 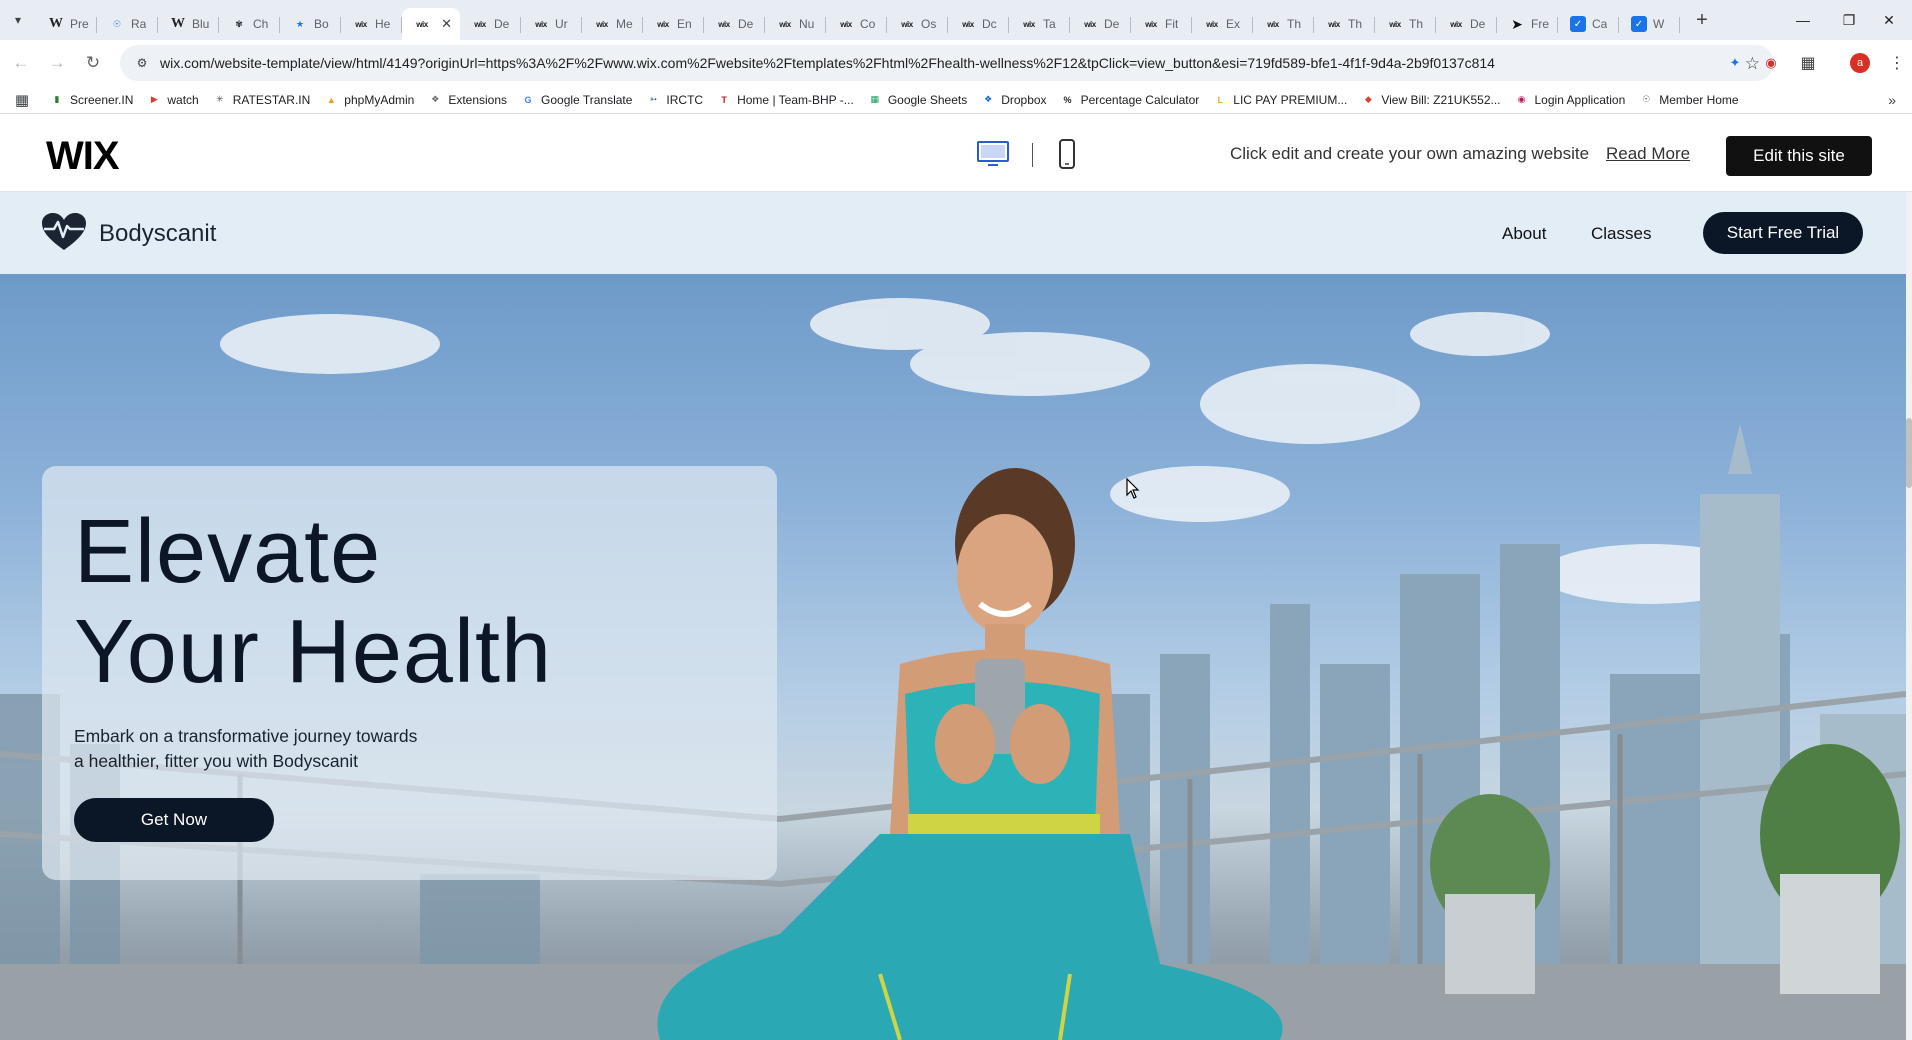 What do you see at coordinates (612, 24) in the screenshot?
I see `browser-tab: wix Me` at bounding box center [612, 24].